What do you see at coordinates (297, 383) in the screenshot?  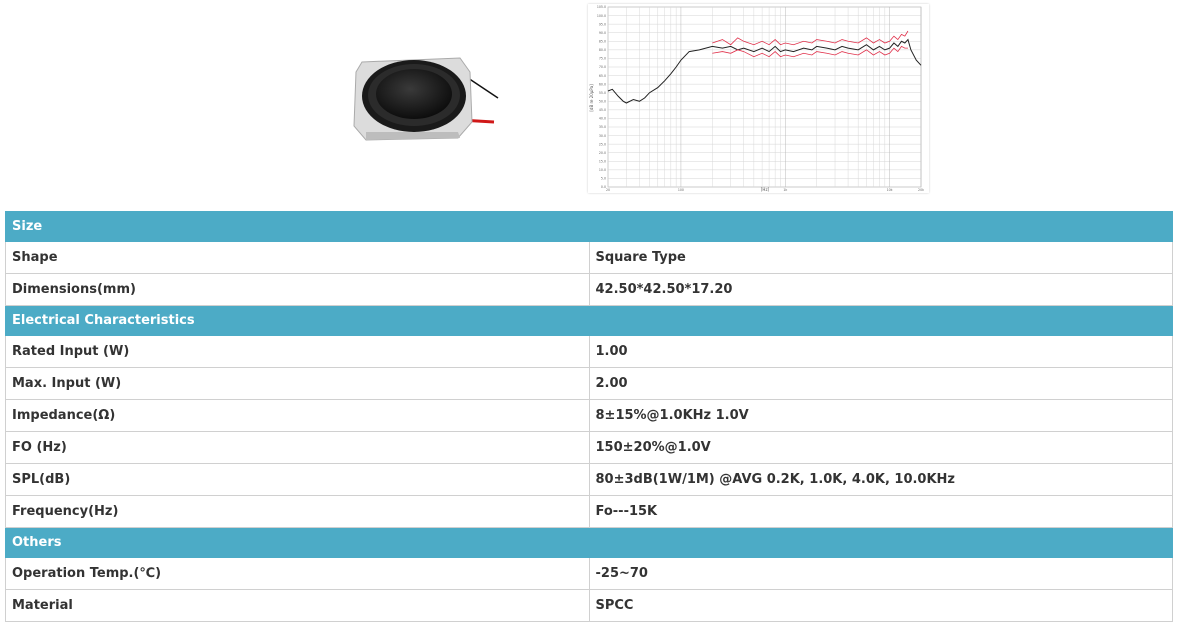 I see `spec-label: Max. Input (W)` at bounding box center [297, 383].